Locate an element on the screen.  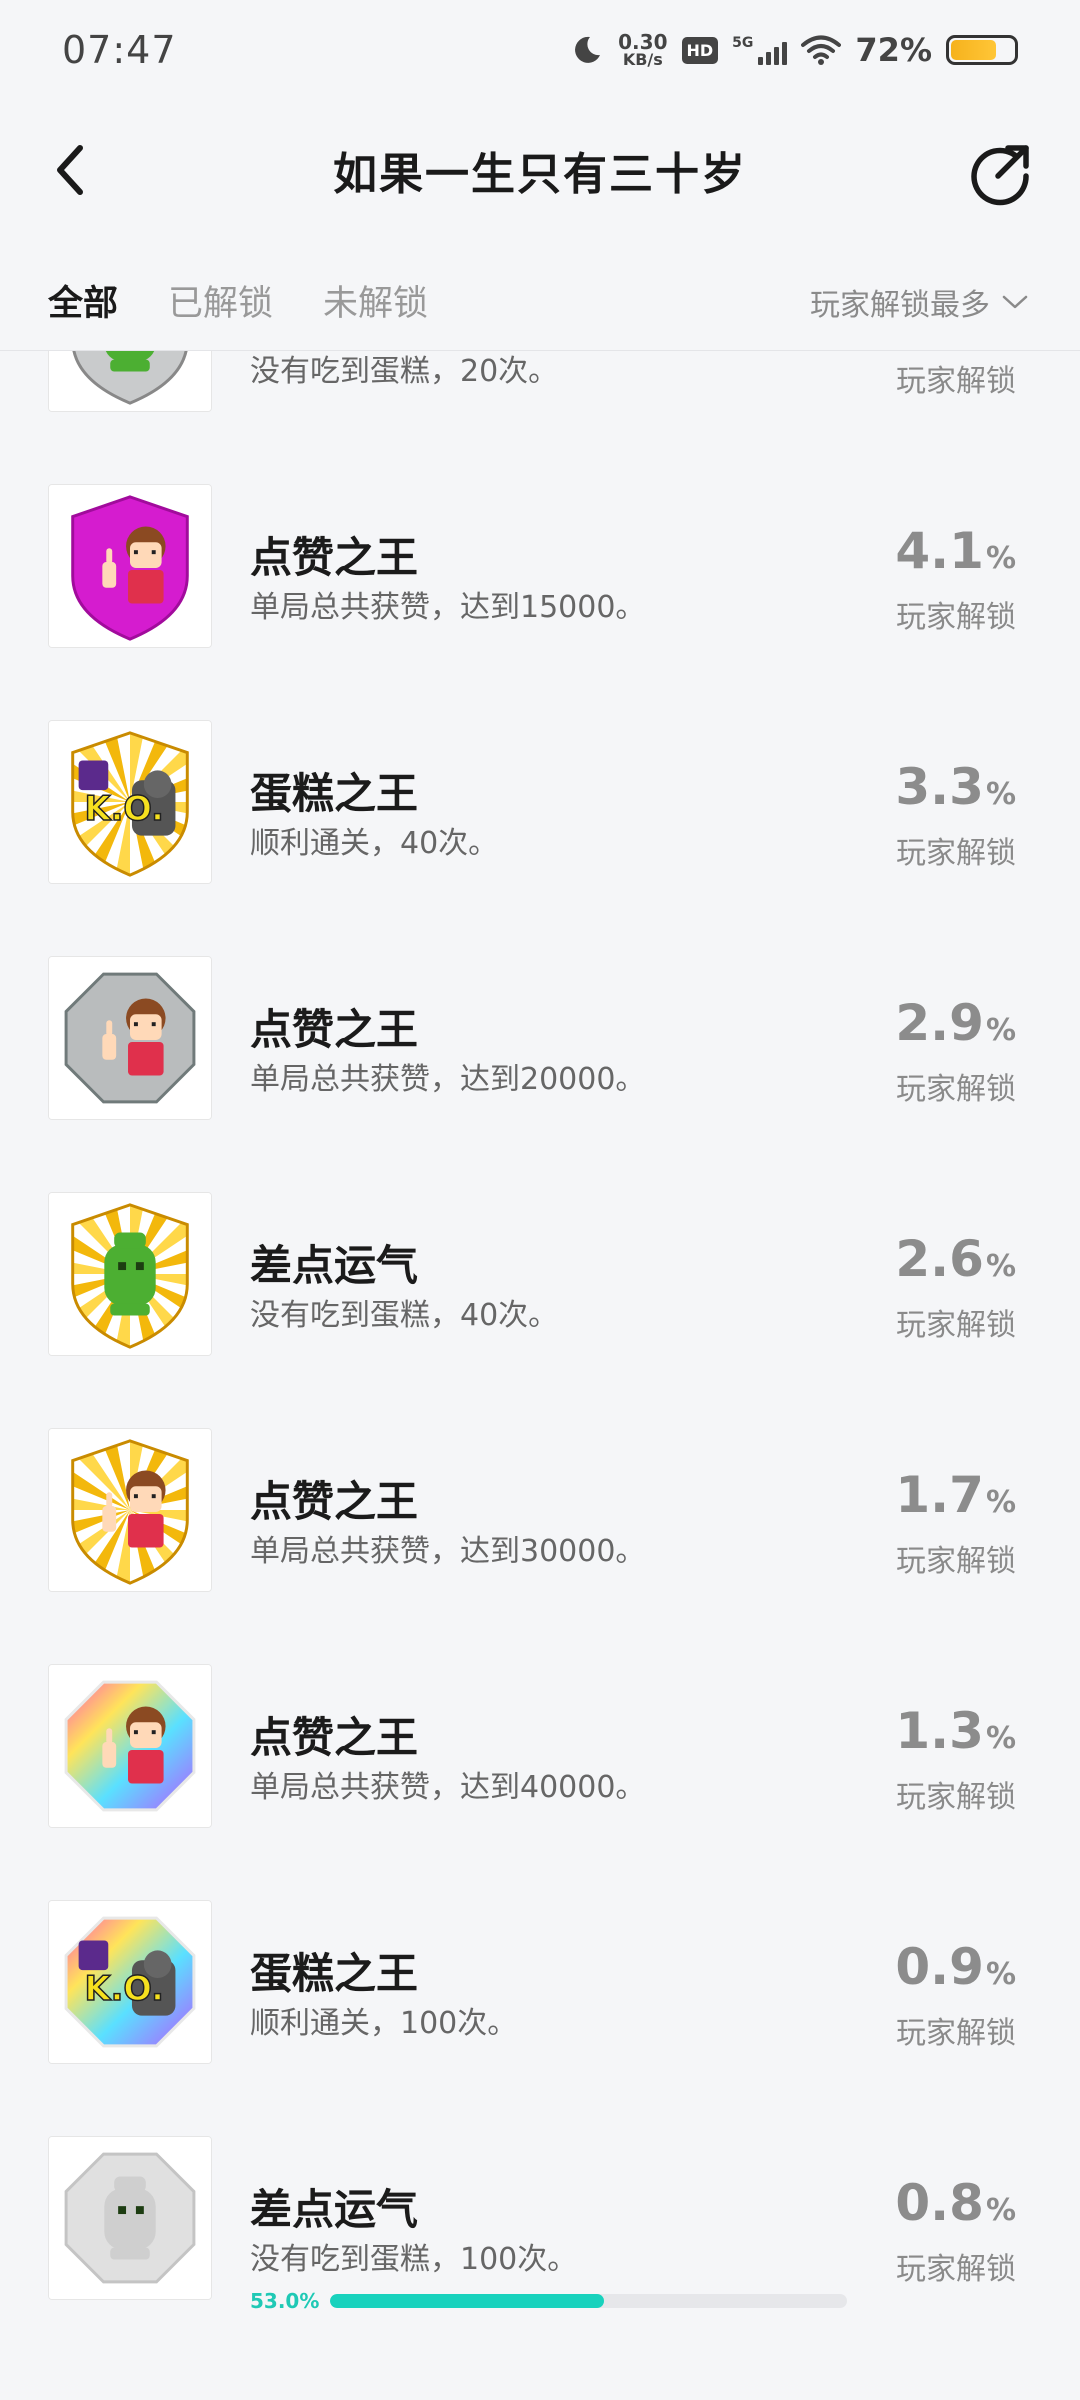
back-button is located at coordinates (80, 170).